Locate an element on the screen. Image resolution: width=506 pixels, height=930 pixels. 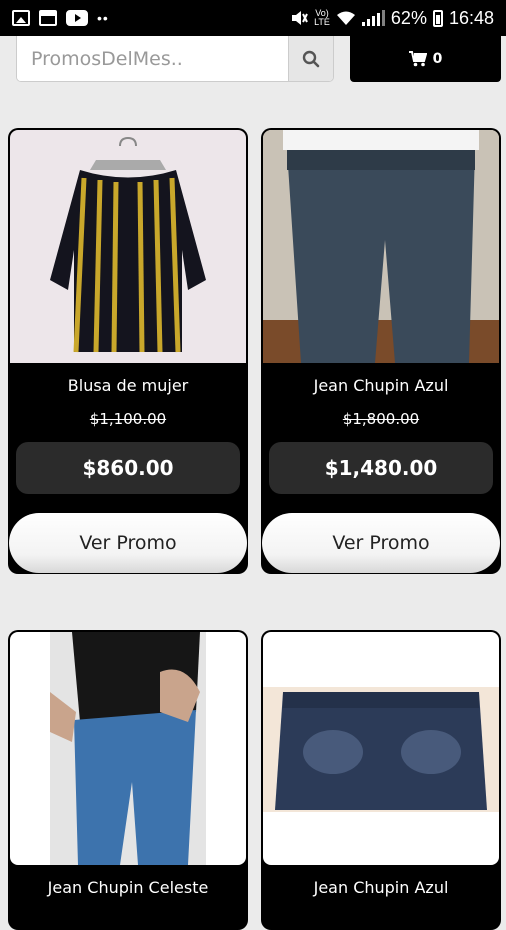
cart-button: 0 is located at coordinates (425, 59).